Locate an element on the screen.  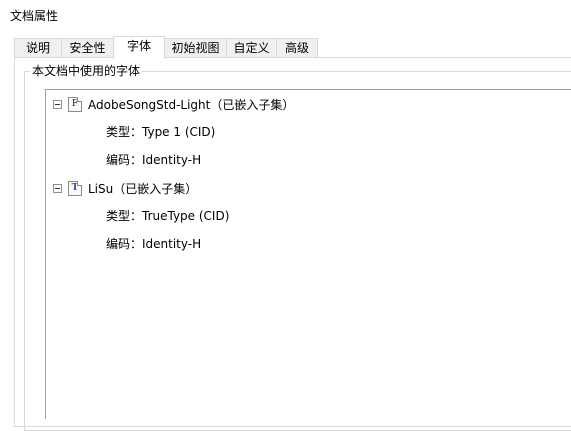
window-title: 文档属性 is located at coordinates (34, 16).